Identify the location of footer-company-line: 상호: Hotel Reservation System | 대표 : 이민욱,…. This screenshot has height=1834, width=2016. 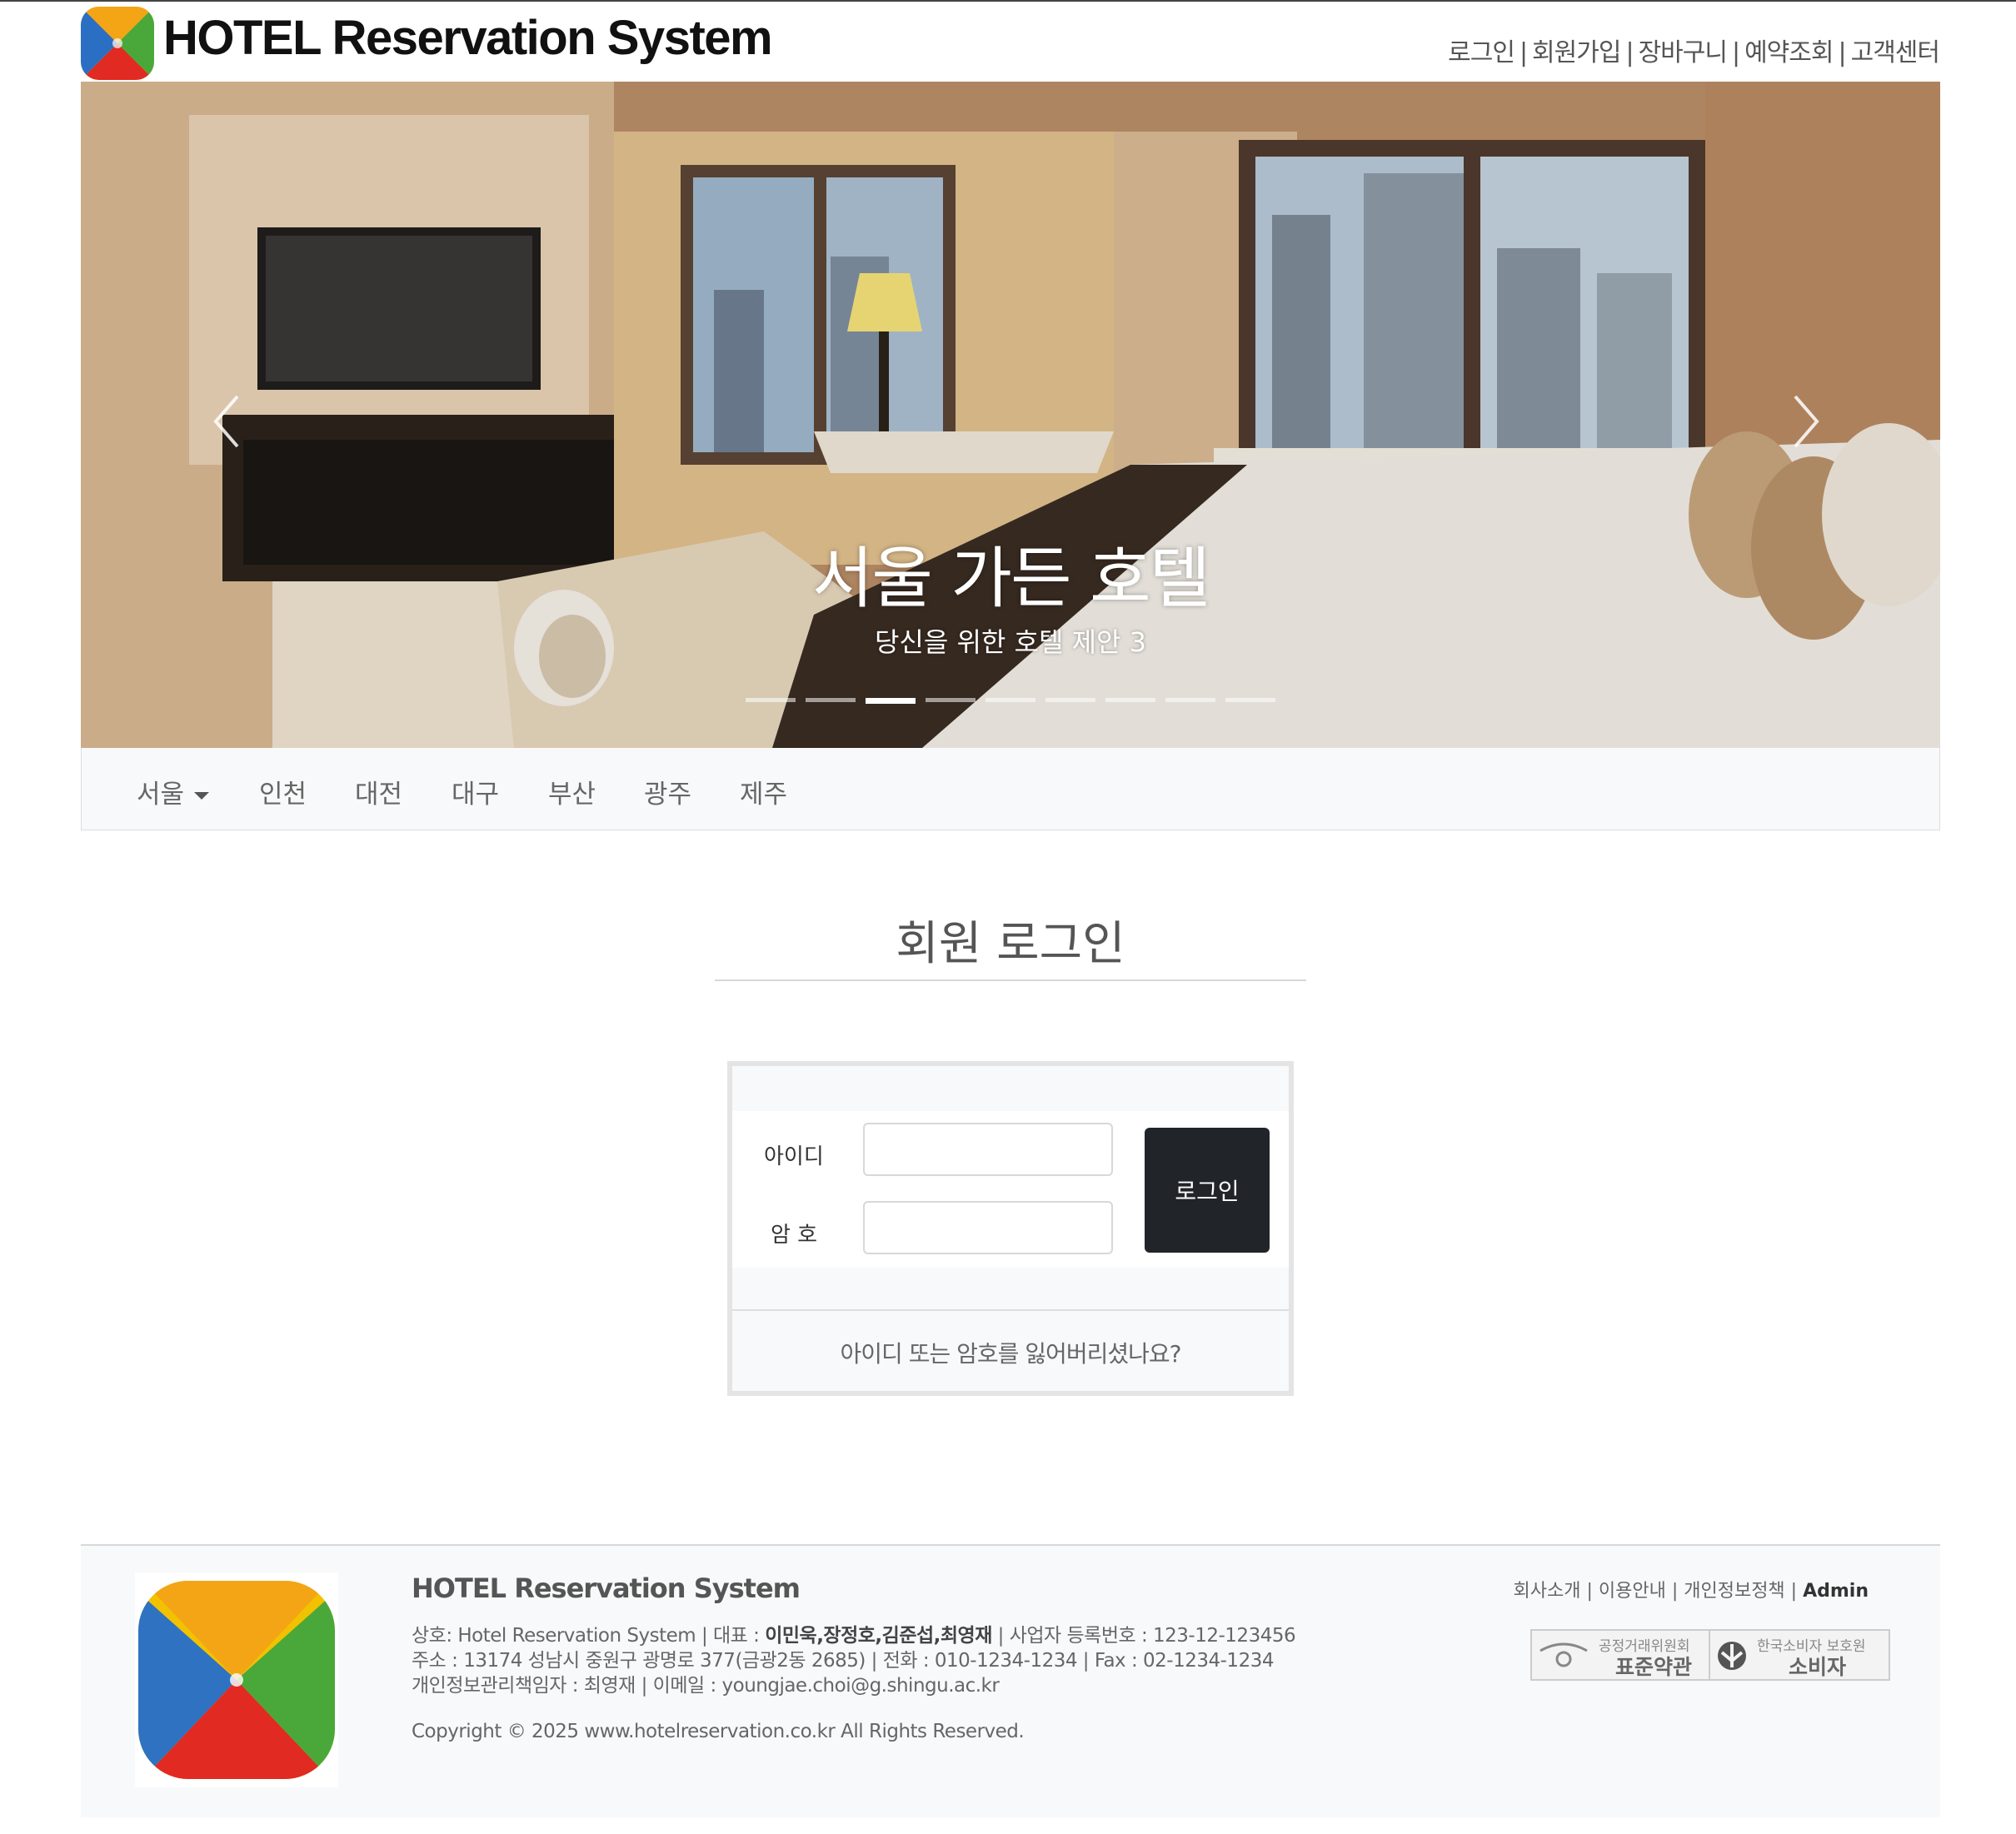
(854, 1636).